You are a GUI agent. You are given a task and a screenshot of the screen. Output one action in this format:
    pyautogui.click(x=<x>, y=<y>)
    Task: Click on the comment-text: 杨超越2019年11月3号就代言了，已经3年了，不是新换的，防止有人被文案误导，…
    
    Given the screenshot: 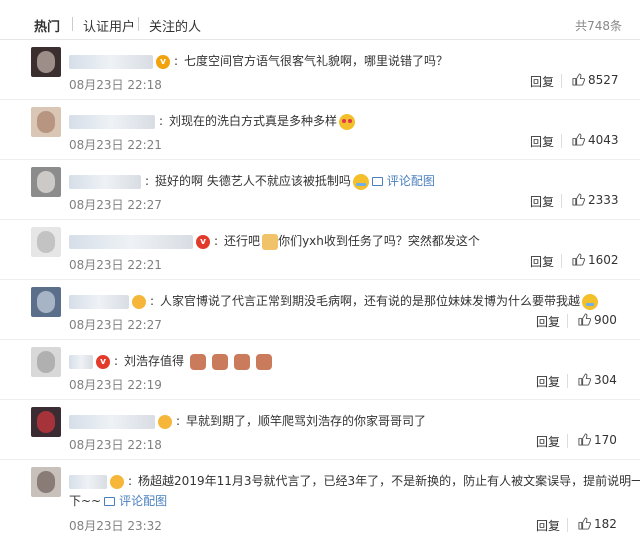 What is the action you would take?
    pyautogui.click(x=389, y=481)
    